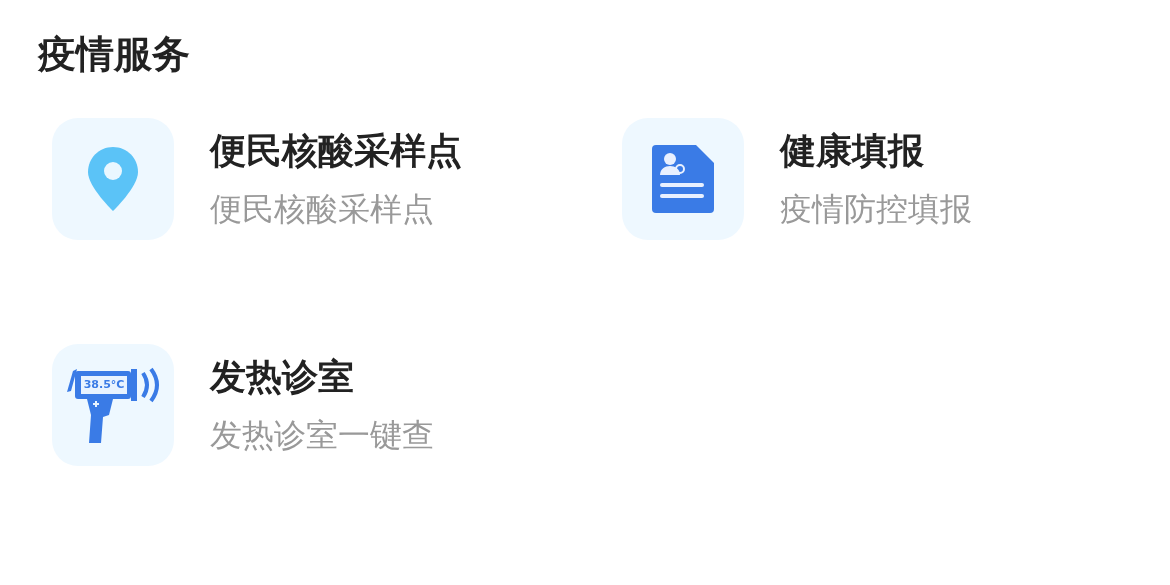 The width and height of the screenshot is (1170, 585). What do you see at coordinates (852, 151) in the screenshot?
I see `service-title: 健康填报` at bounding box center [852, 151].